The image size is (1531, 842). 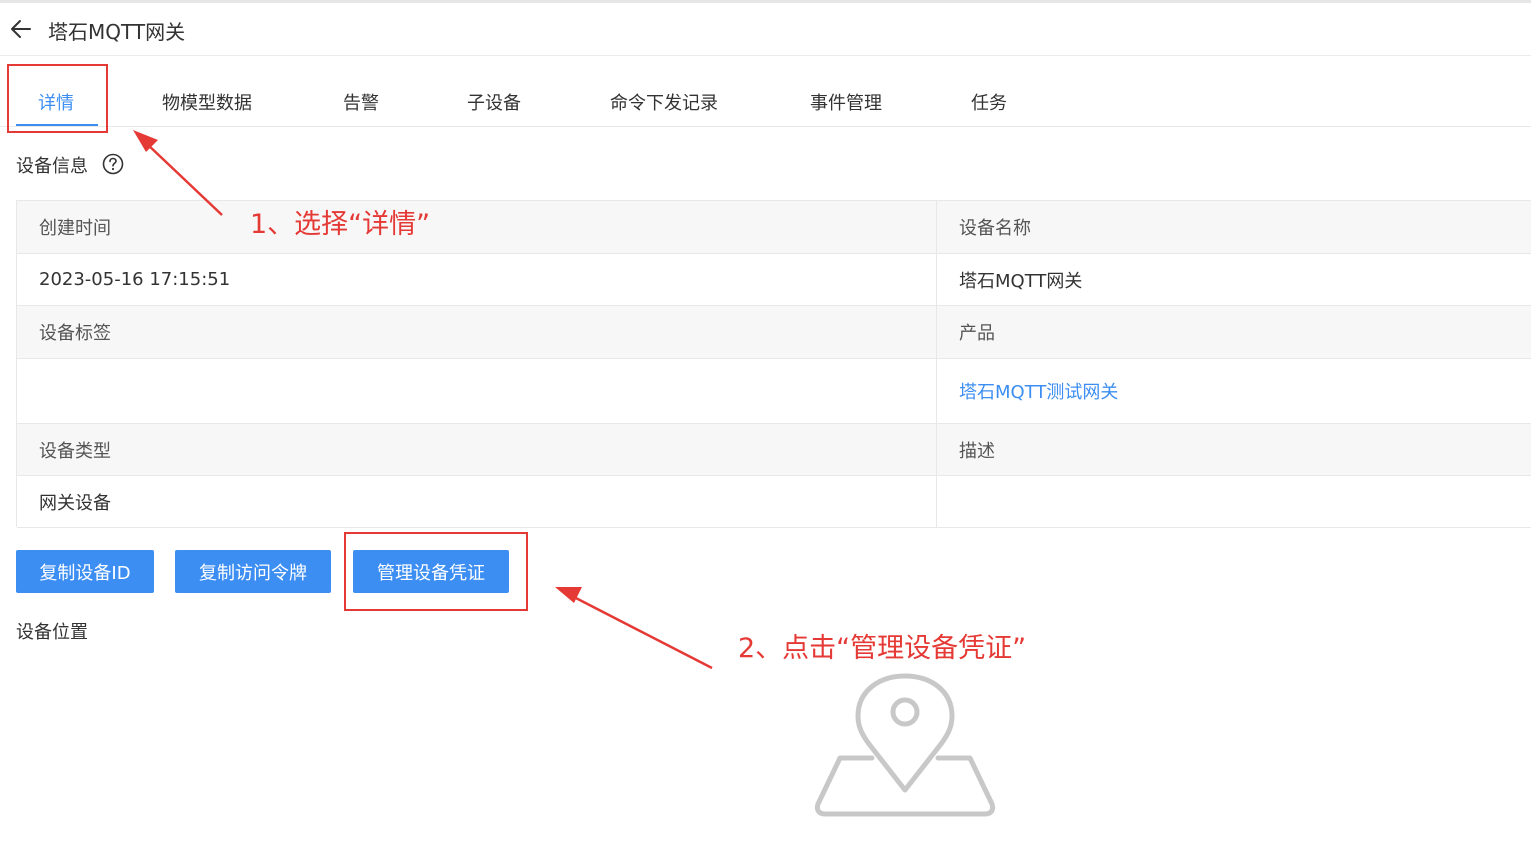 What do you see at coordinates (340, 224) in the screenshot?
I see `annotation-step1: 1、选择“详情”` at bounding box center [340, 224].